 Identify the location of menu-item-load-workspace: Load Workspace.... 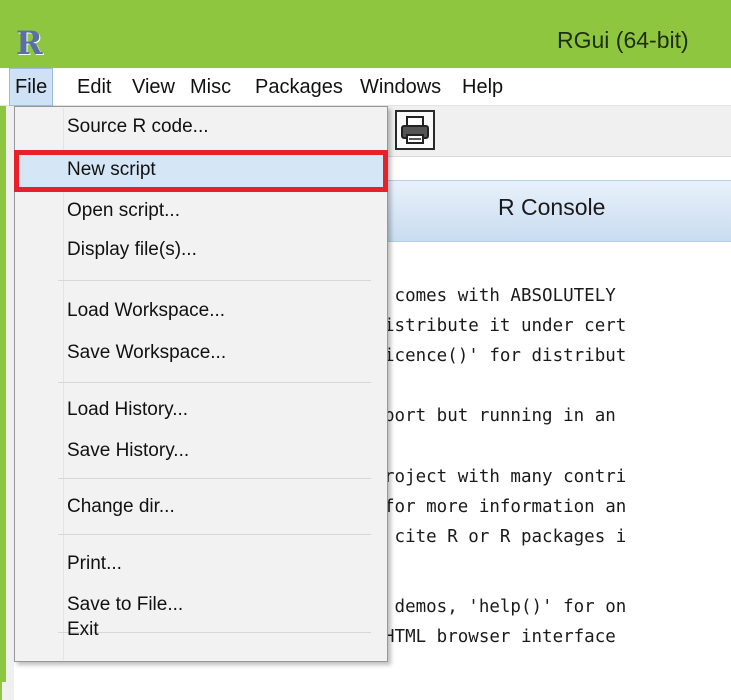
(146, 311).